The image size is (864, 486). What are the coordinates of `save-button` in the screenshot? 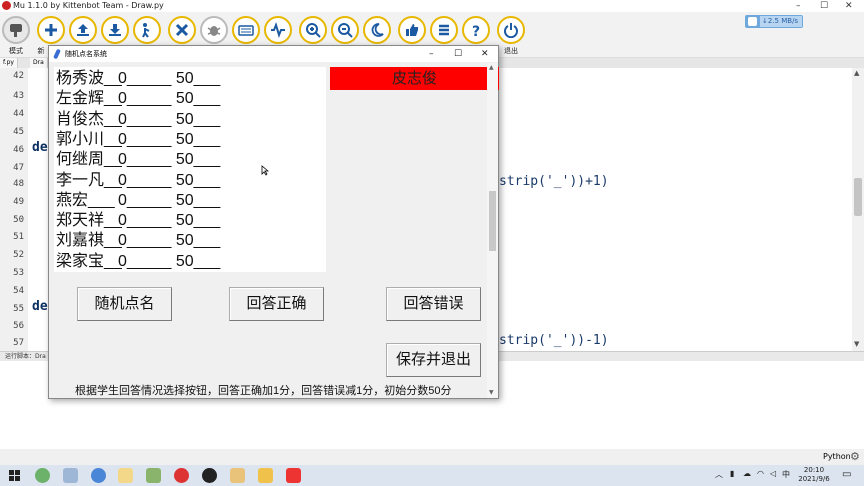 It's located at (115, 30).